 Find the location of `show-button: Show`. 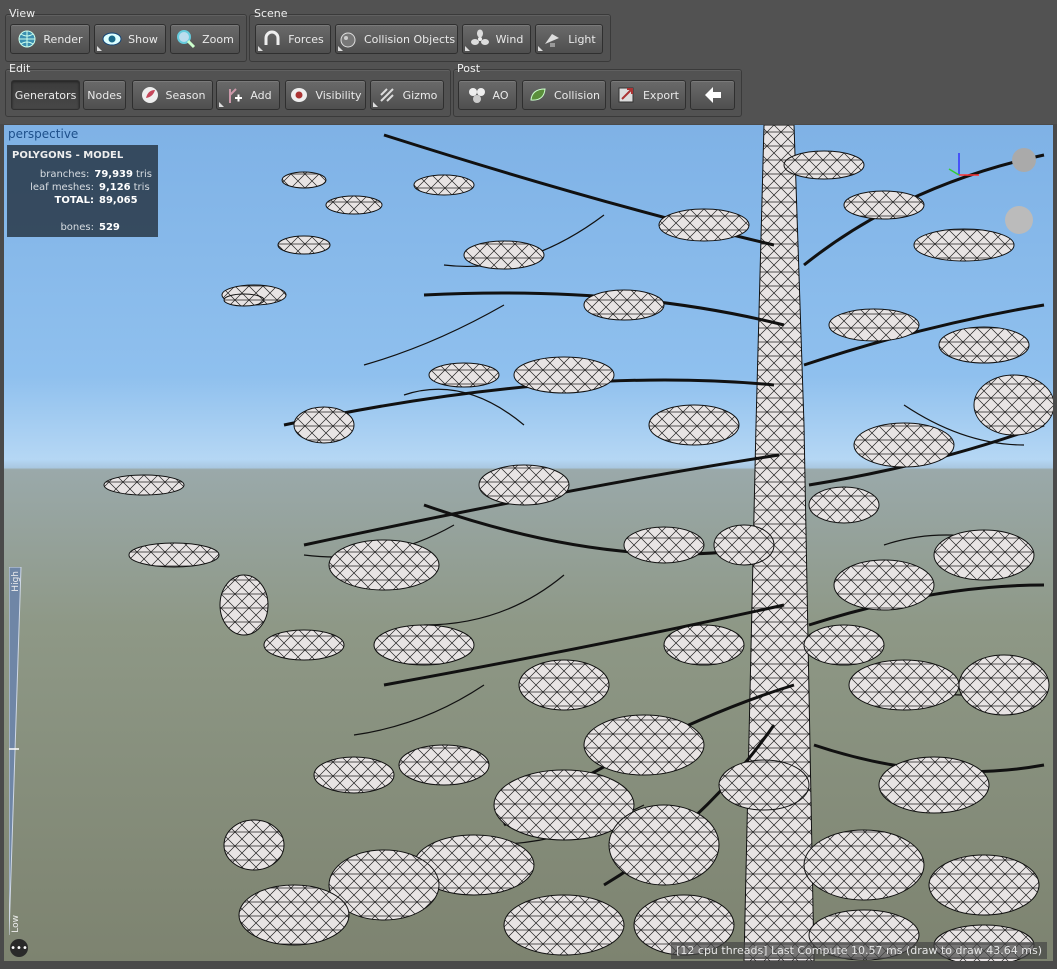

show-button: Show is located at coordinates (130, 39).